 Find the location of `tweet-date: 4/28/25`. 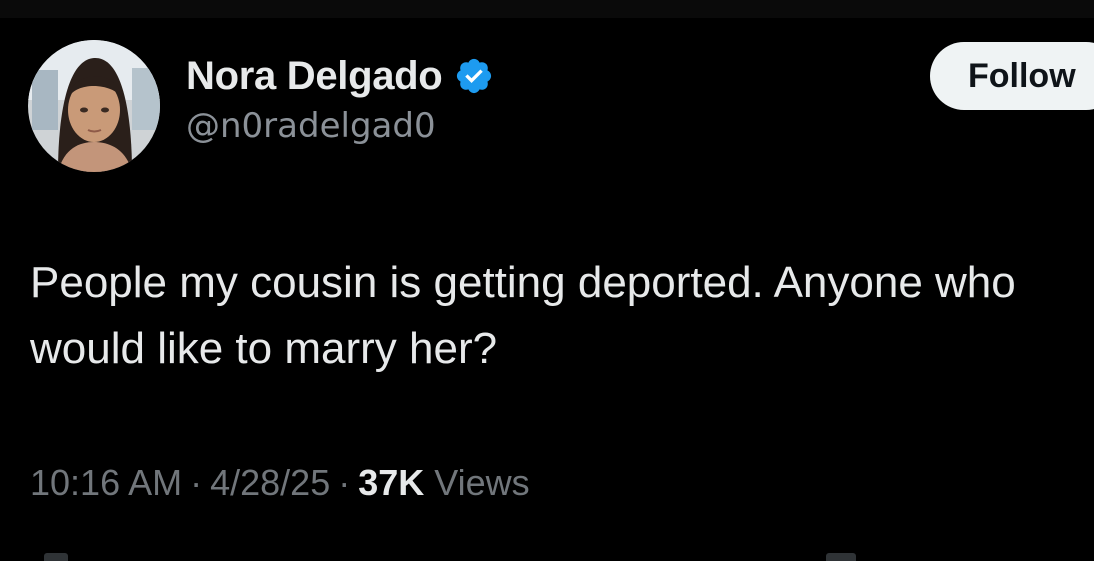

tweet-date: 4/28/25 is located at coordinates (270, 482).